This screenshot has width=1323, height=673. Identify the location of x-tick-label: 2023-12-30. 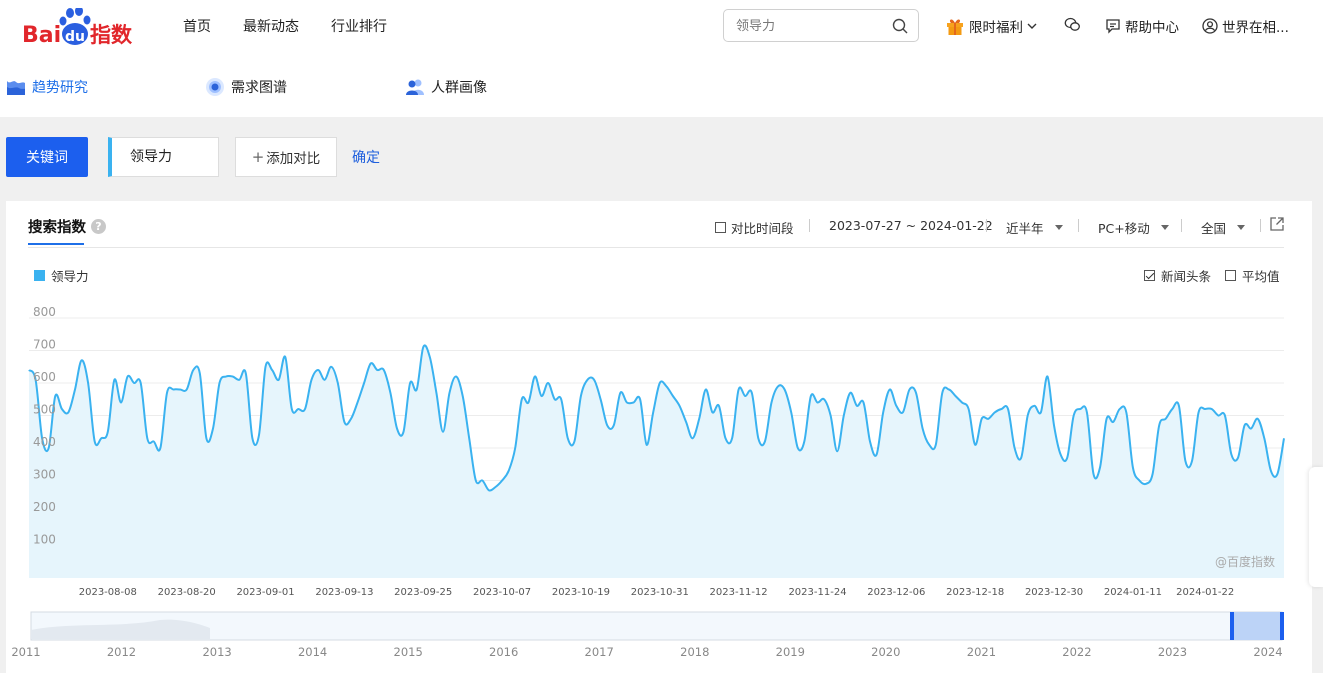
(1054, 592).